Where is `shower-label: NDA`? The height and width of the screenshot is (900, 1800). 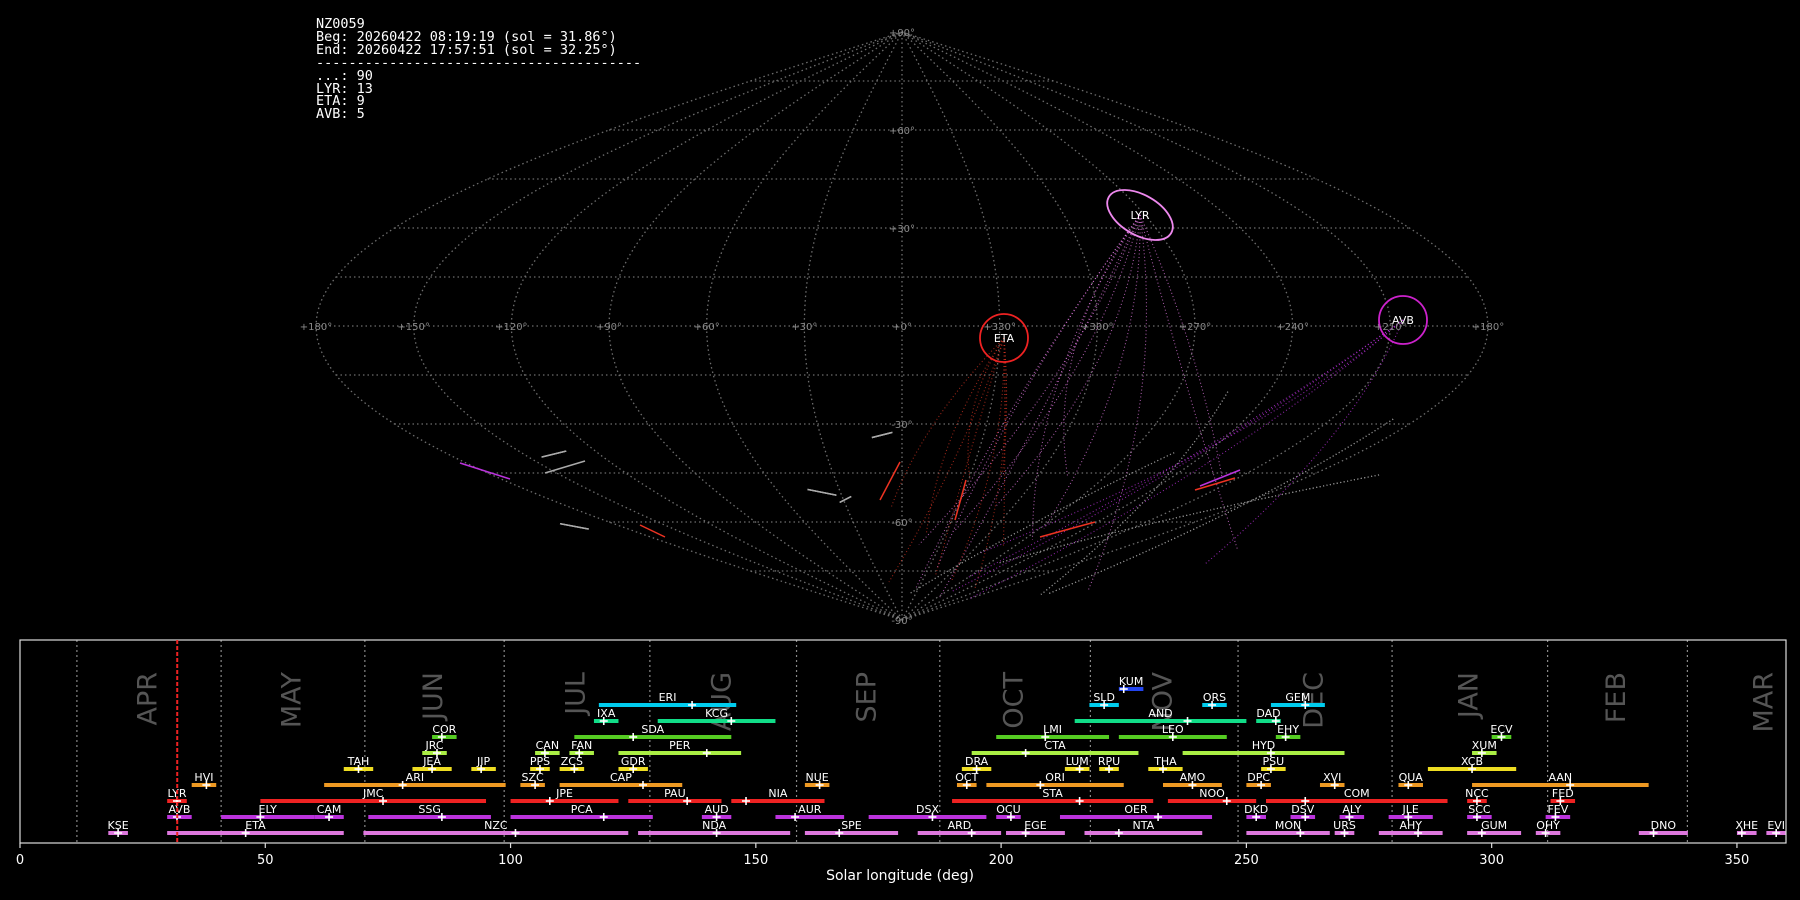
shower-label: NDA is located at coordinates (714, 825).